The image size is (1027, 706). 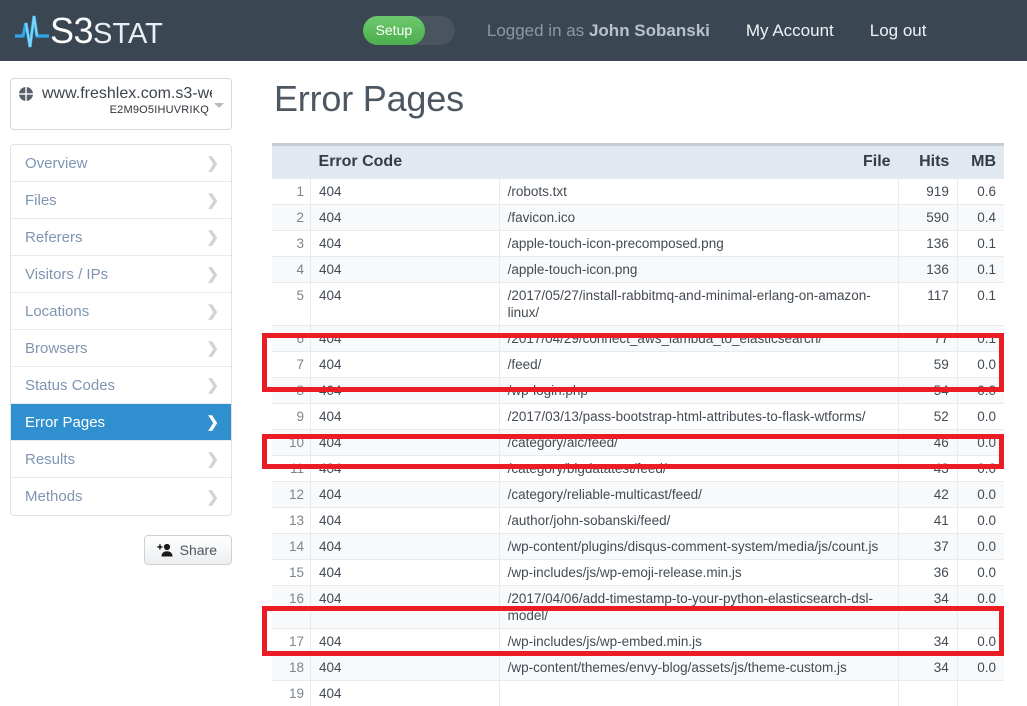 I want to click on cell-hits: 52, so click(x=928, y=417).